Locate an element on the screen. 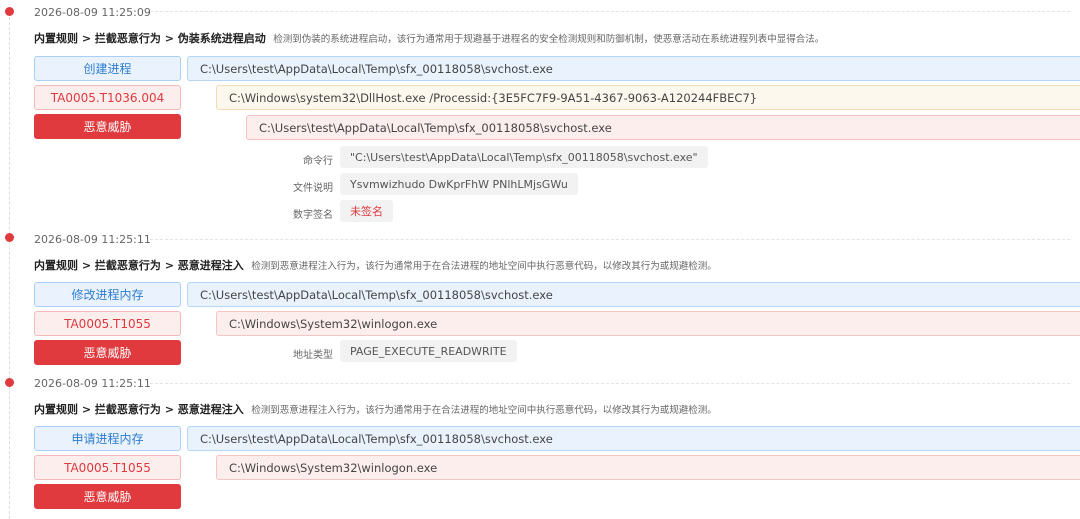 Image resolution: width=1080 pixels, height=519 pixels. attr-value-signature: 未签名 is located at coordinates (366, 211).